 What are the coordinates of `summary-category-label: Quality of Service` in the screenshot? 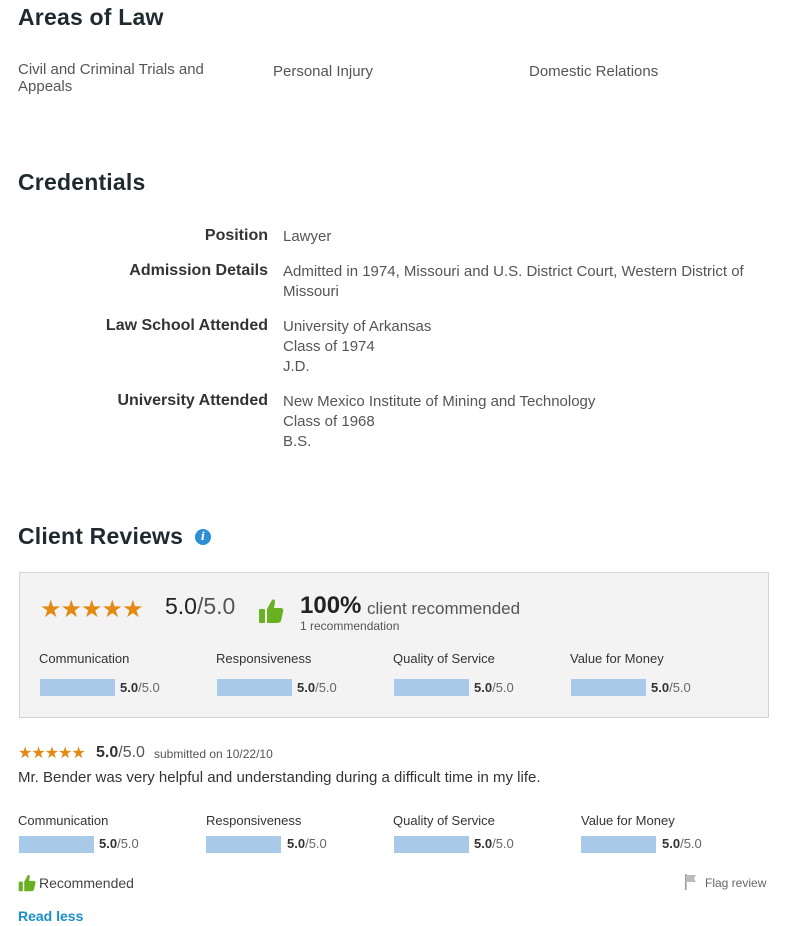 It's located at (444, 658).